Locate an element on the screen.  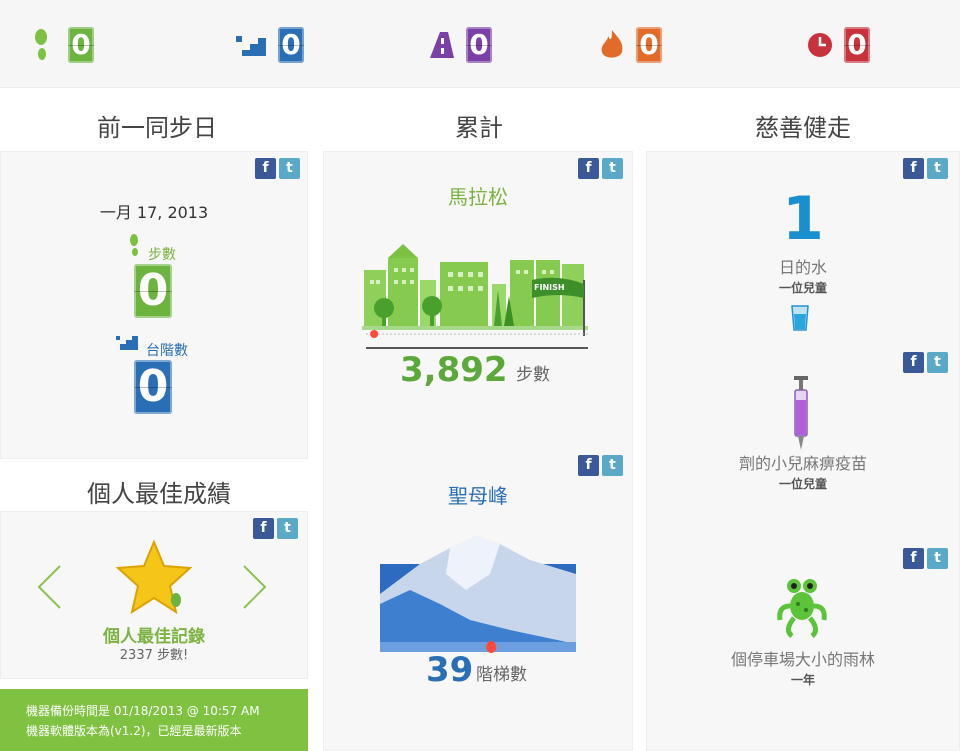
heading-previous-sync: 前一同步日 is located at coordinates (157, 128).